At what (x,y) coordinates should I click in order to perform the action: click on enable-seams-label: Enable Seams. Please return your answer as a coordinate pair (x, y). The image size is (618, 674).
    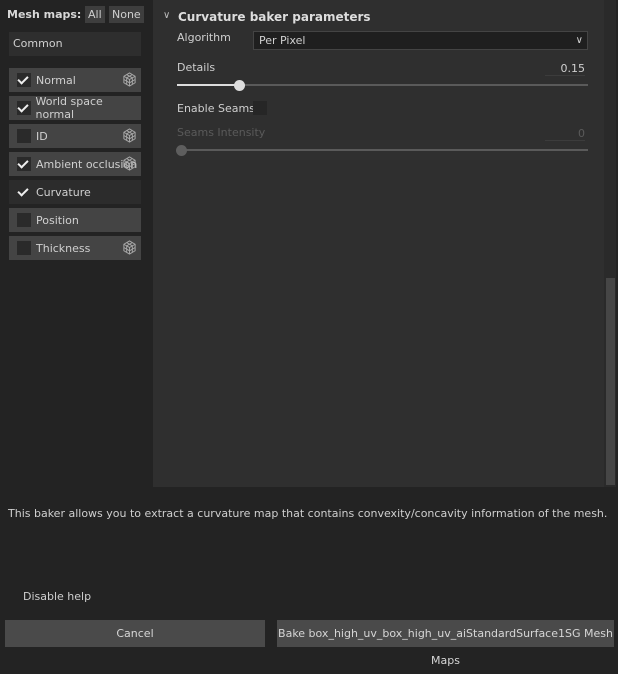
    Looking at the image, I should click on (216, 108).